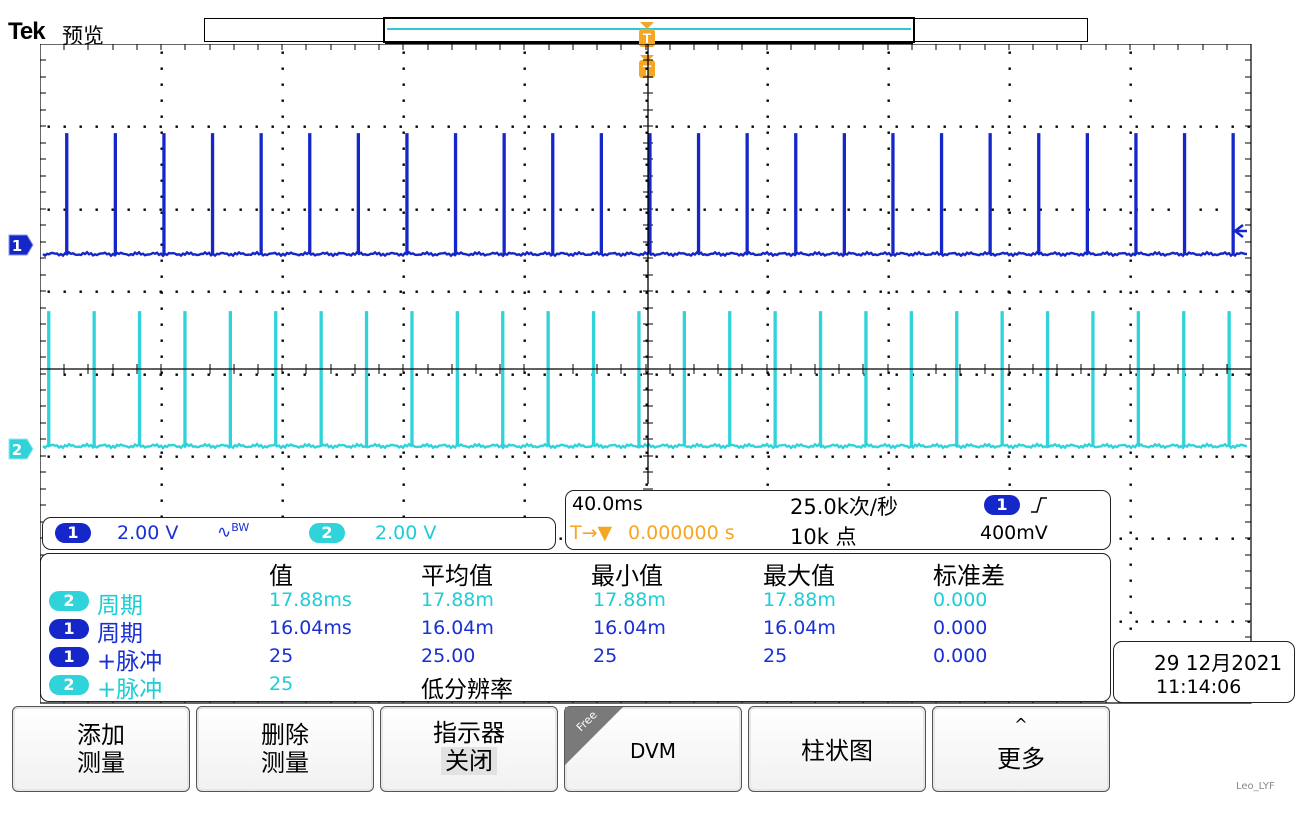 This screenshot has height=815, width=1303. What do you see at coordinates (233, 532) in the screenshot?
I see `bandwidth-limit-icon: ∿BW` at bounding box center [233, 532].